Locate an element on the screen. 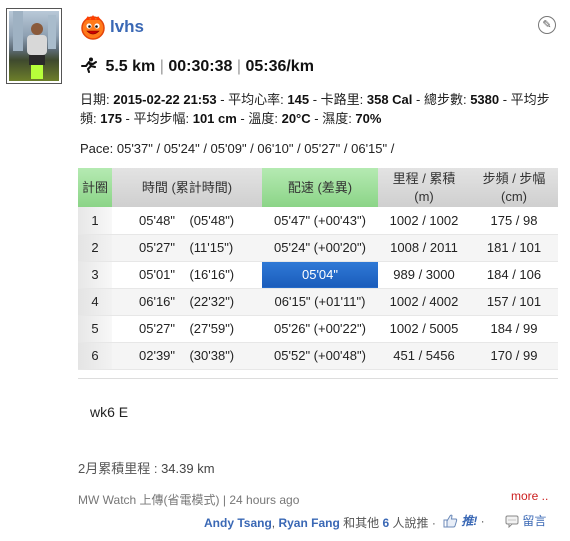 This screenshot has width=570, height=541. like-button: 推! · is located at coordinates (464, 520).